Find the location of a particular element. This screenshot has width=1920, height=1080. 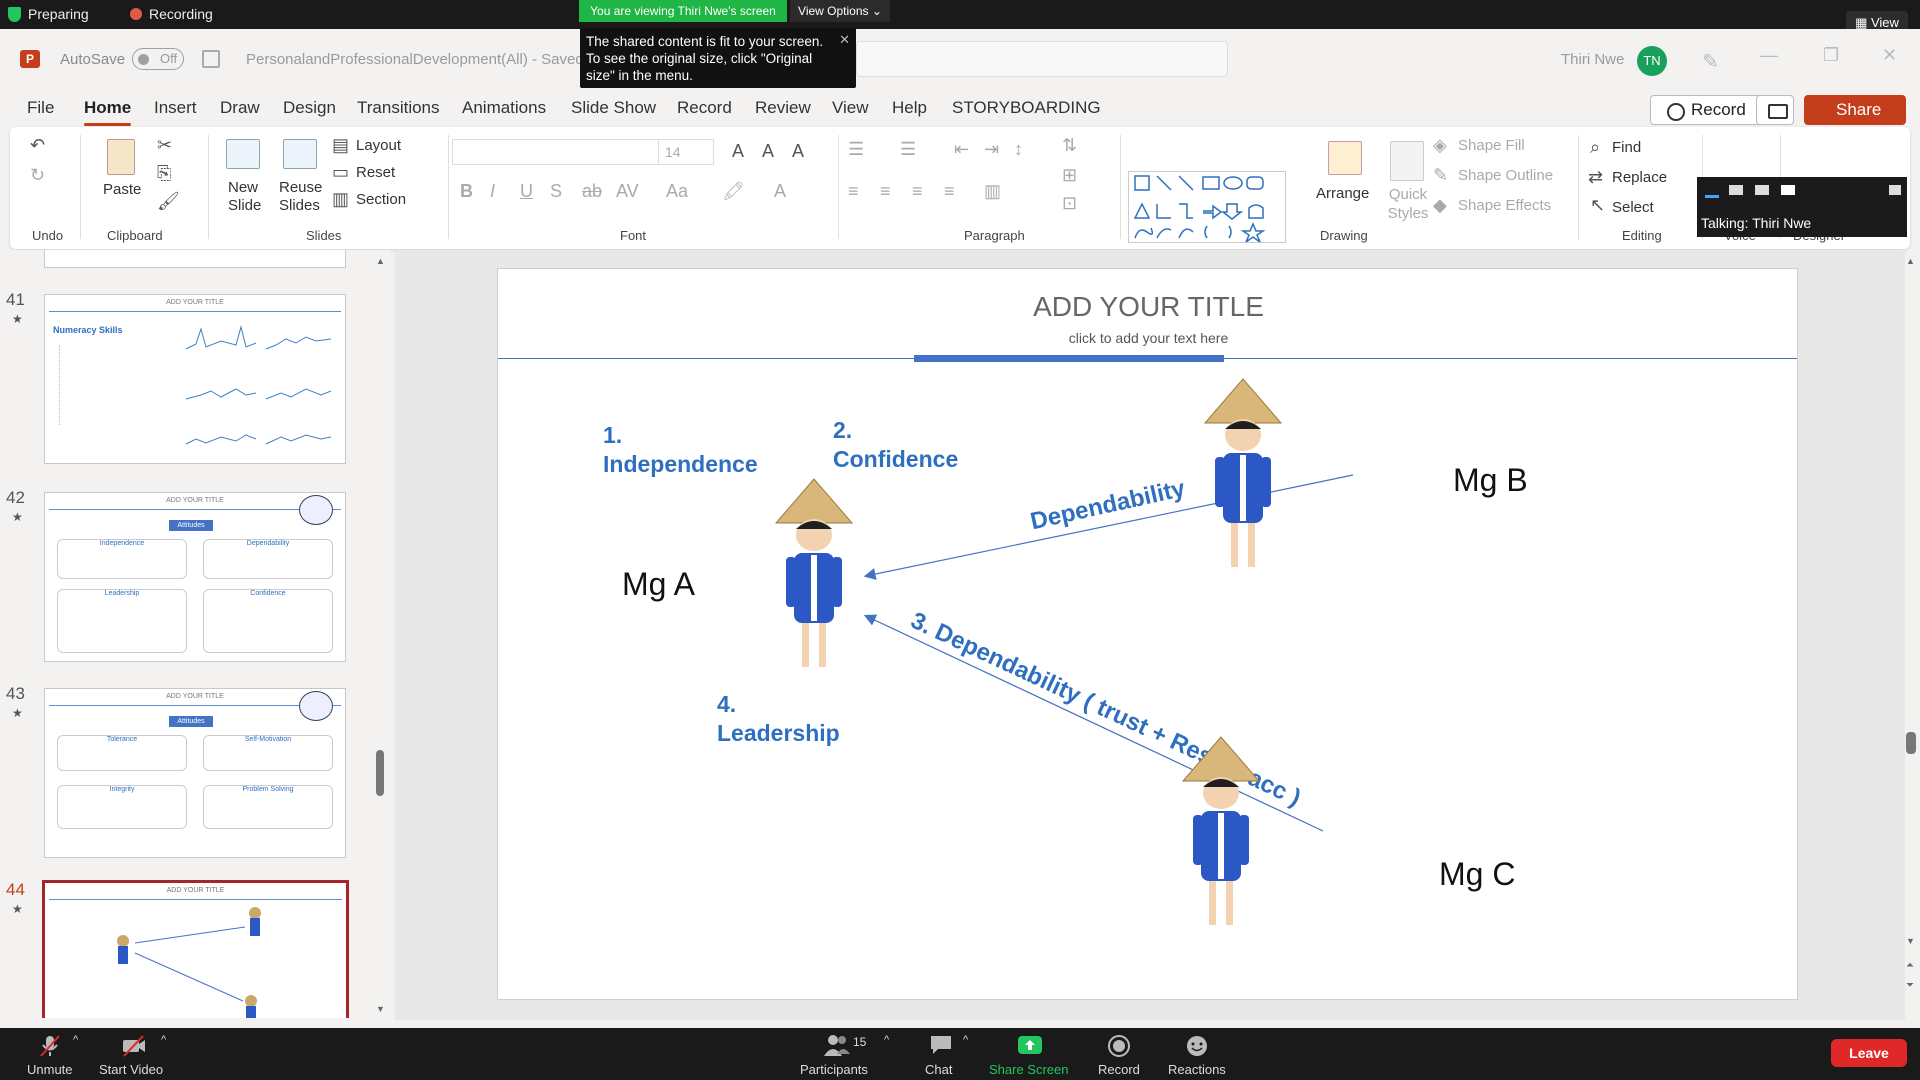

grow-font-icon: A is located at coordinates (738, 151).